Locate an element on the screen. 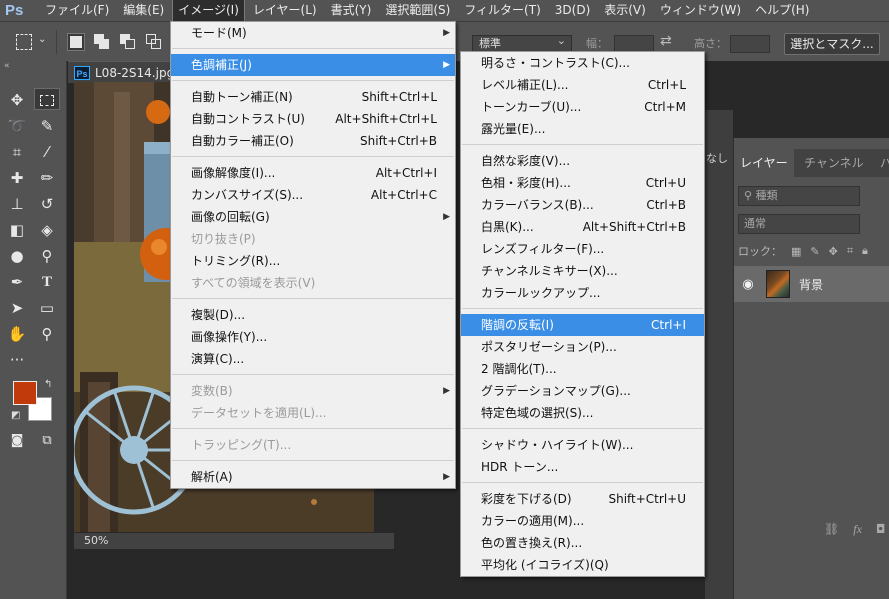 This screenshot has height=599, width=889. visibility-eye-icon: ◉ is located at coordinates (748, 284).